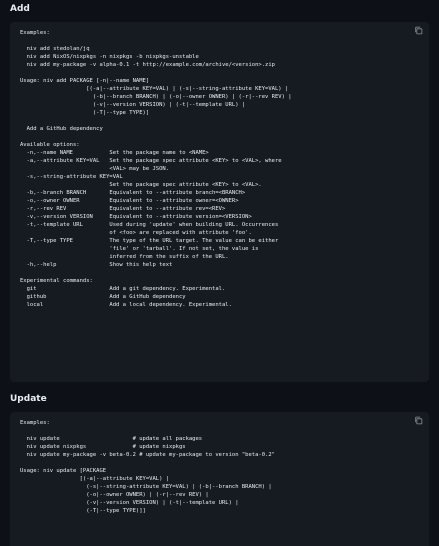  I want to click on section-heading-update: Update, so click(28, 399).